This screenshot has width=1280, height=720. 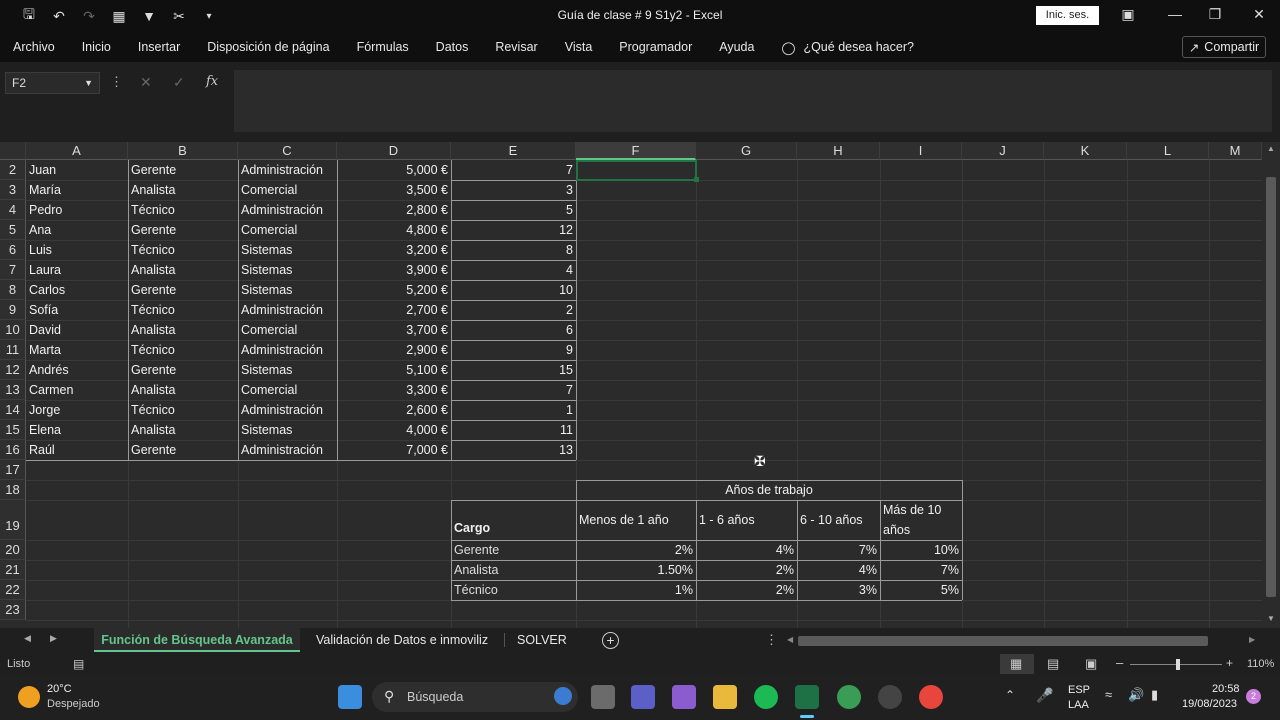 What do you see at coordinates (183, 450) in the screenshot?
I see `table-cell: Gerente` at bounding box center [183, 450].